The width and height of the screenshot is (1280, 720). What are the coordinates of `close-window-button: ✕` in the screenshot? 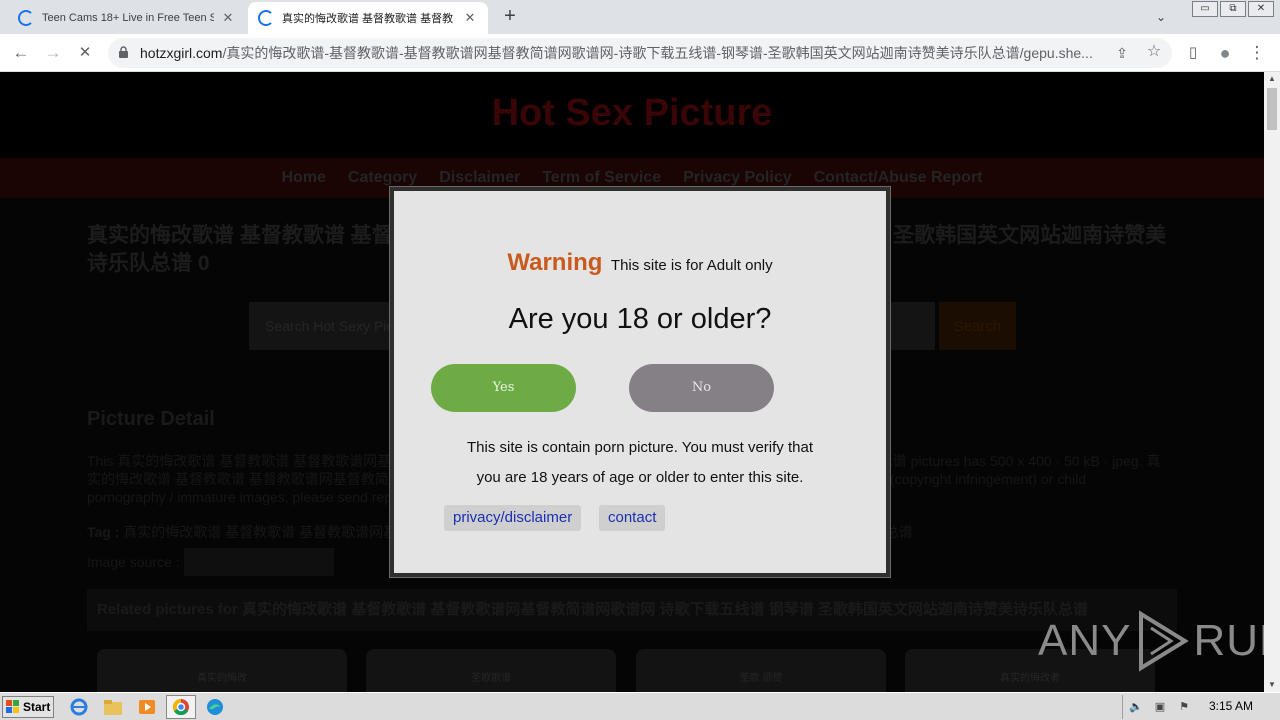 It's located at (1261, 9).